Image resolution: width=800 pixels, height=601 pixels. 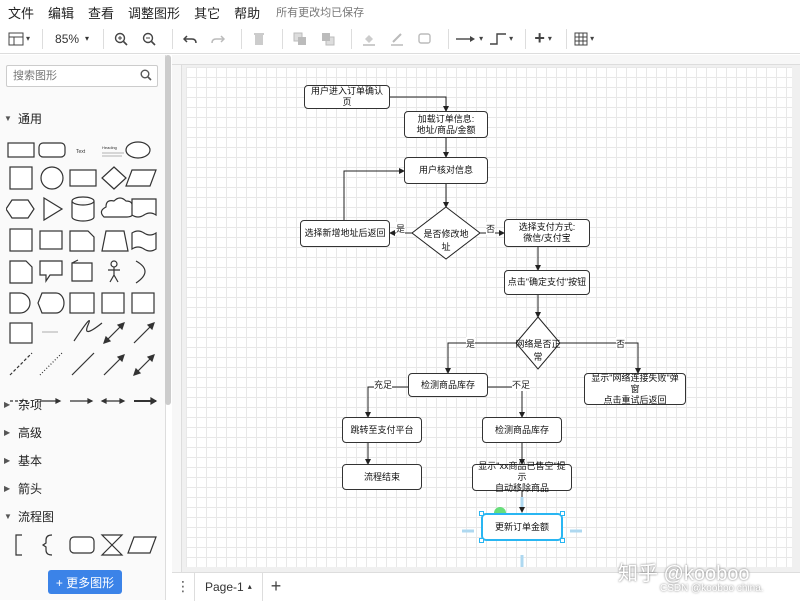 I want to click on actor-head-shape, so click(x=114, y=264).